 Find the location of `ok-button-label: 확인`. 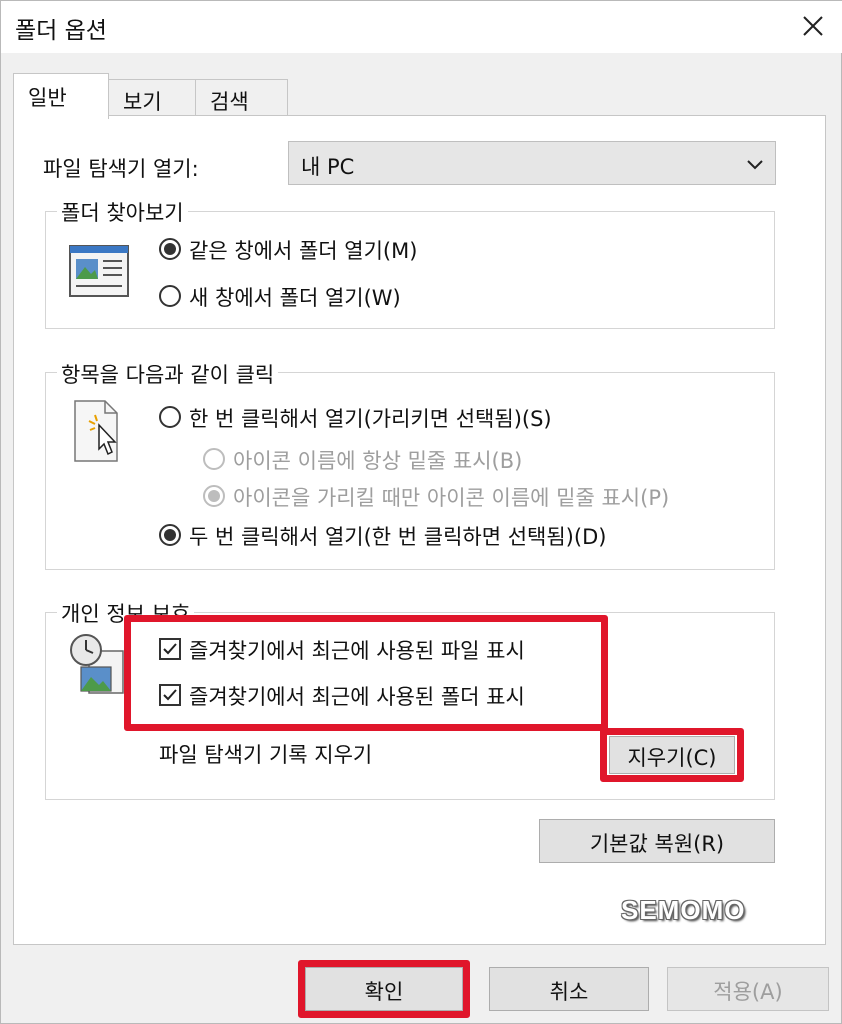

ok-button-label: 확인 is located at coordinates (384, 992).